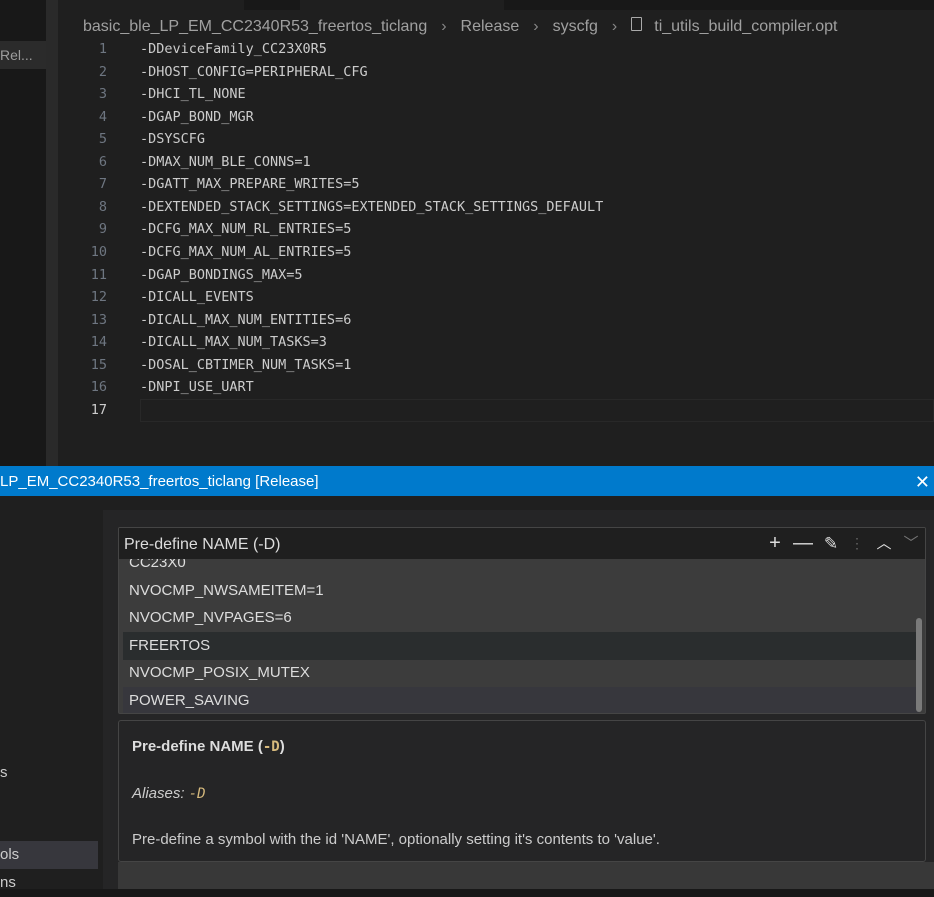 Image resolution: width=934 pixels, height=897 pixels. I want to click on nav-item-selected: ols, so click(49, 855).